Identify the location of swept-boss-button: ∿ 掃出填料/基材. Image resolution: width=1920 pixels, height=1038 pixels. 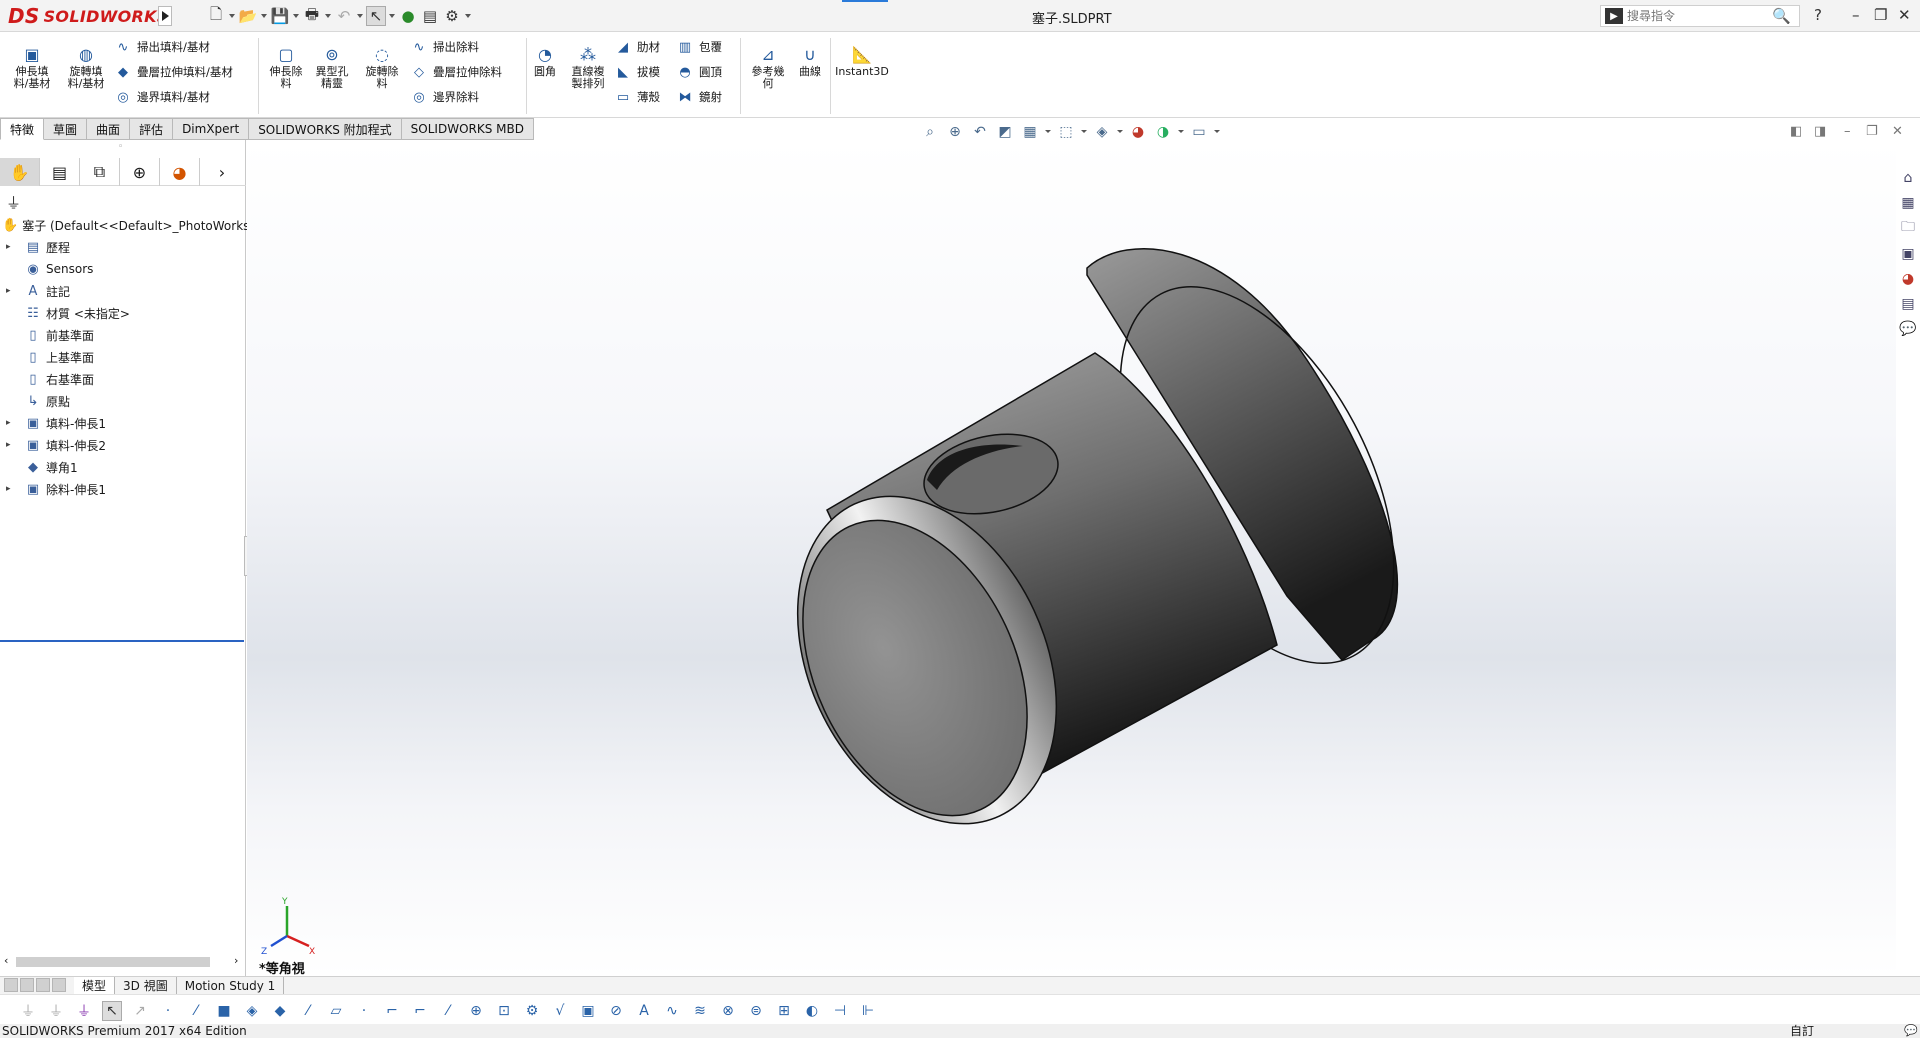
(162, 47).